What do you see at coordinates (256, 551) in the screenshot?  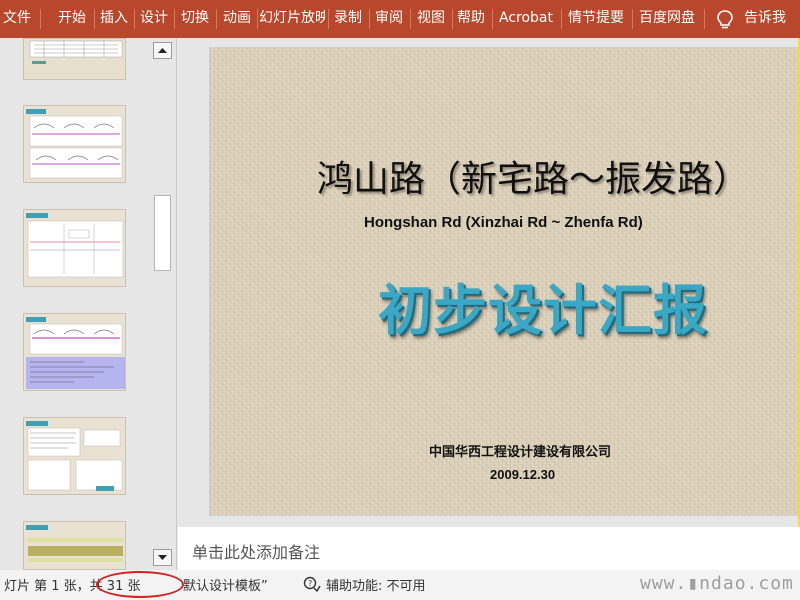 I see `notes-placeholder: 单击此处添加备注` at bounding box center [256, 551].